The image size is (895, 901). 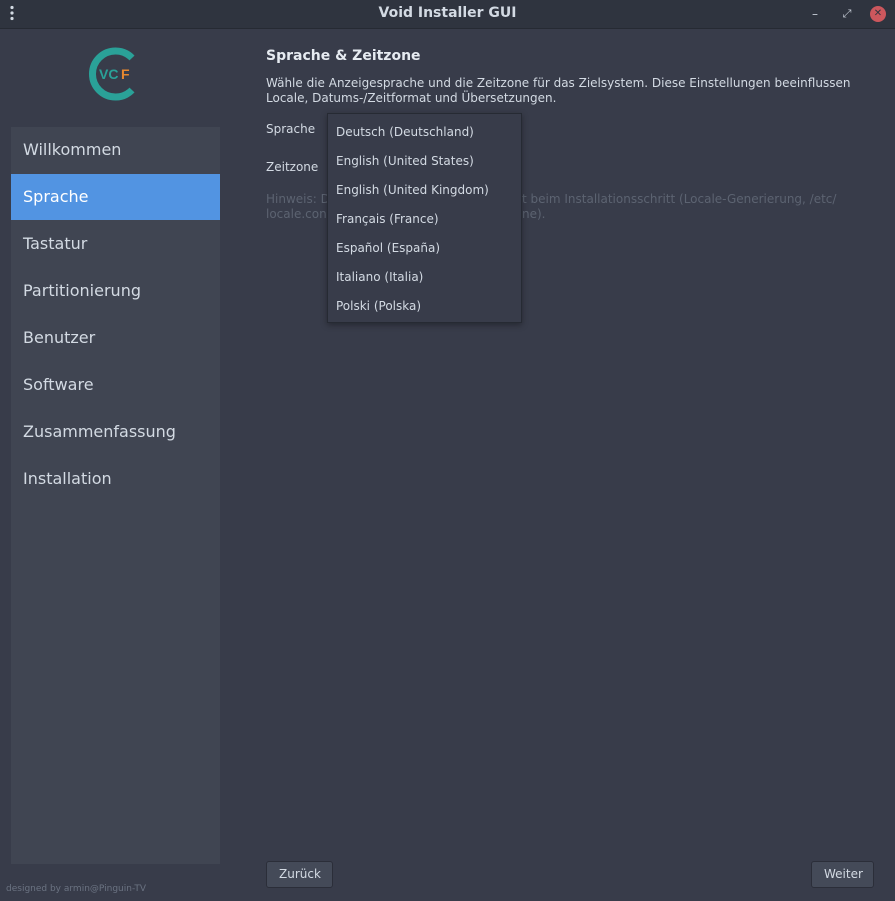 What do you see at coordinates (115, 479) in the screenshot?
I see `sidebar-item-installation: Installation` at bounding box center [115, 479].